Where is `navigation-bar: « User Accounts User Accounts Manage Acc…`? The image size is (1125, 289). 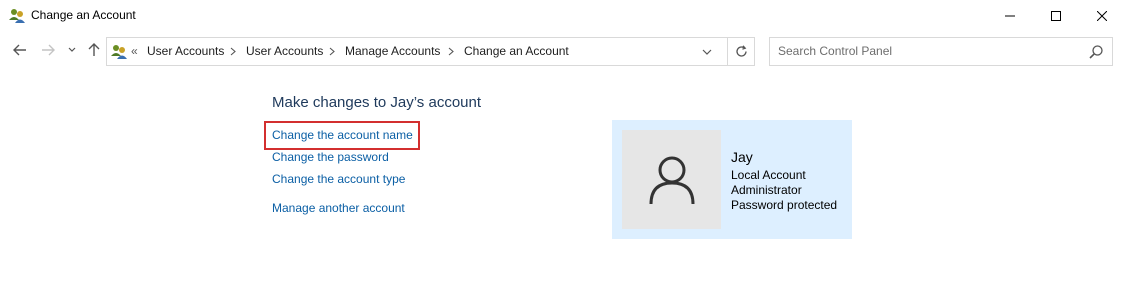 navigation-bar: « User Accounts User Accounts Manage Acc… is located at coordinates (562, 51).